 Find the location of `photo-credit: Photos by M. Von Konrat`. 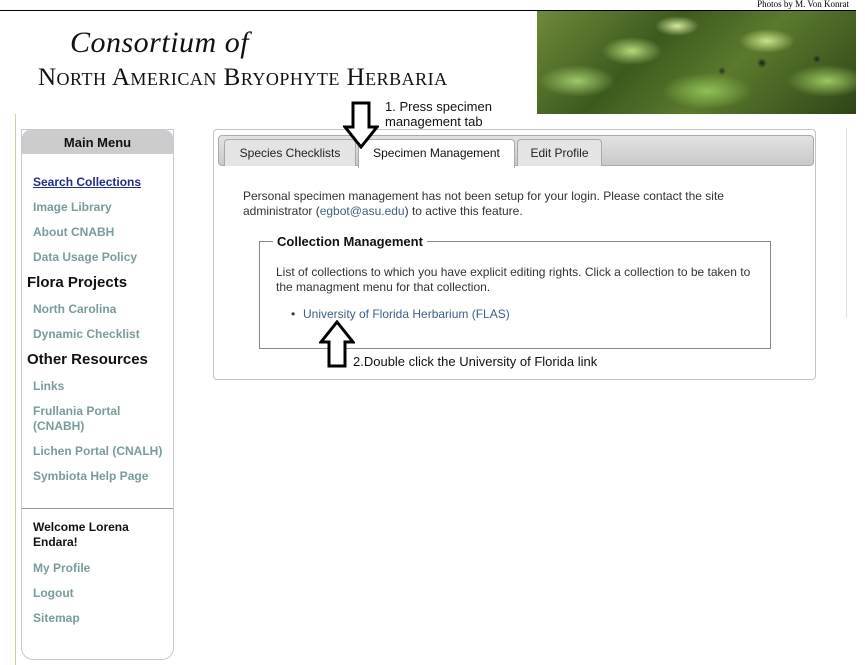

photo-credit: Photos by M. Von Konrat is located at coordinates (803, 4).